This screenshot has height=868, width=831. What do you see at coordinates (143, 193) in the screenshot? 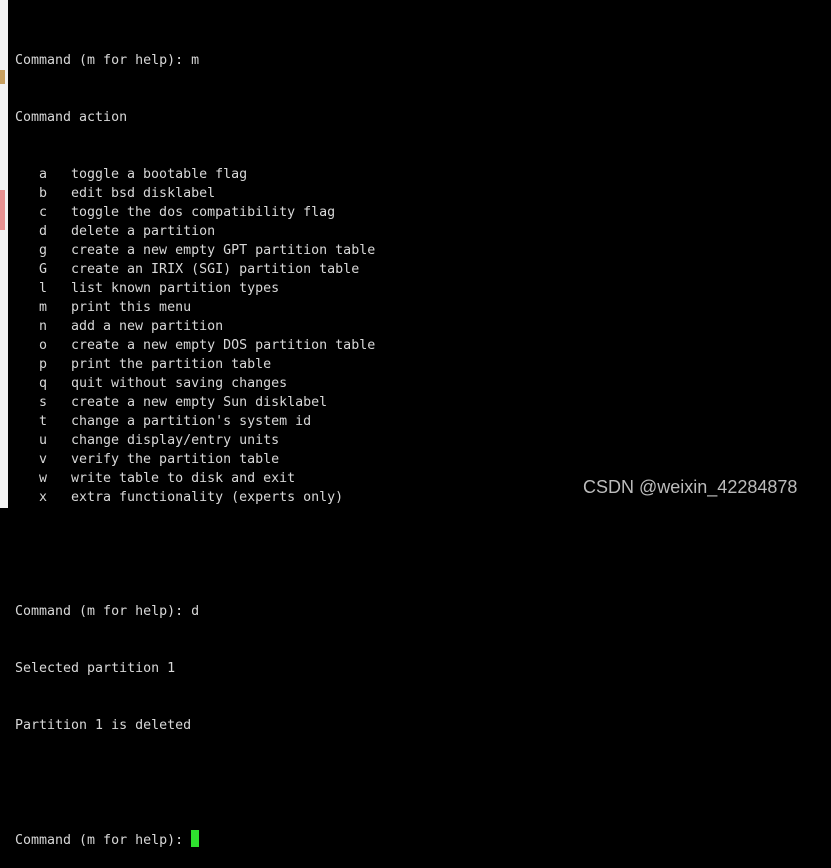
I see `menu-desc: edit bsd disklabel` at bounding box center [143, 193].